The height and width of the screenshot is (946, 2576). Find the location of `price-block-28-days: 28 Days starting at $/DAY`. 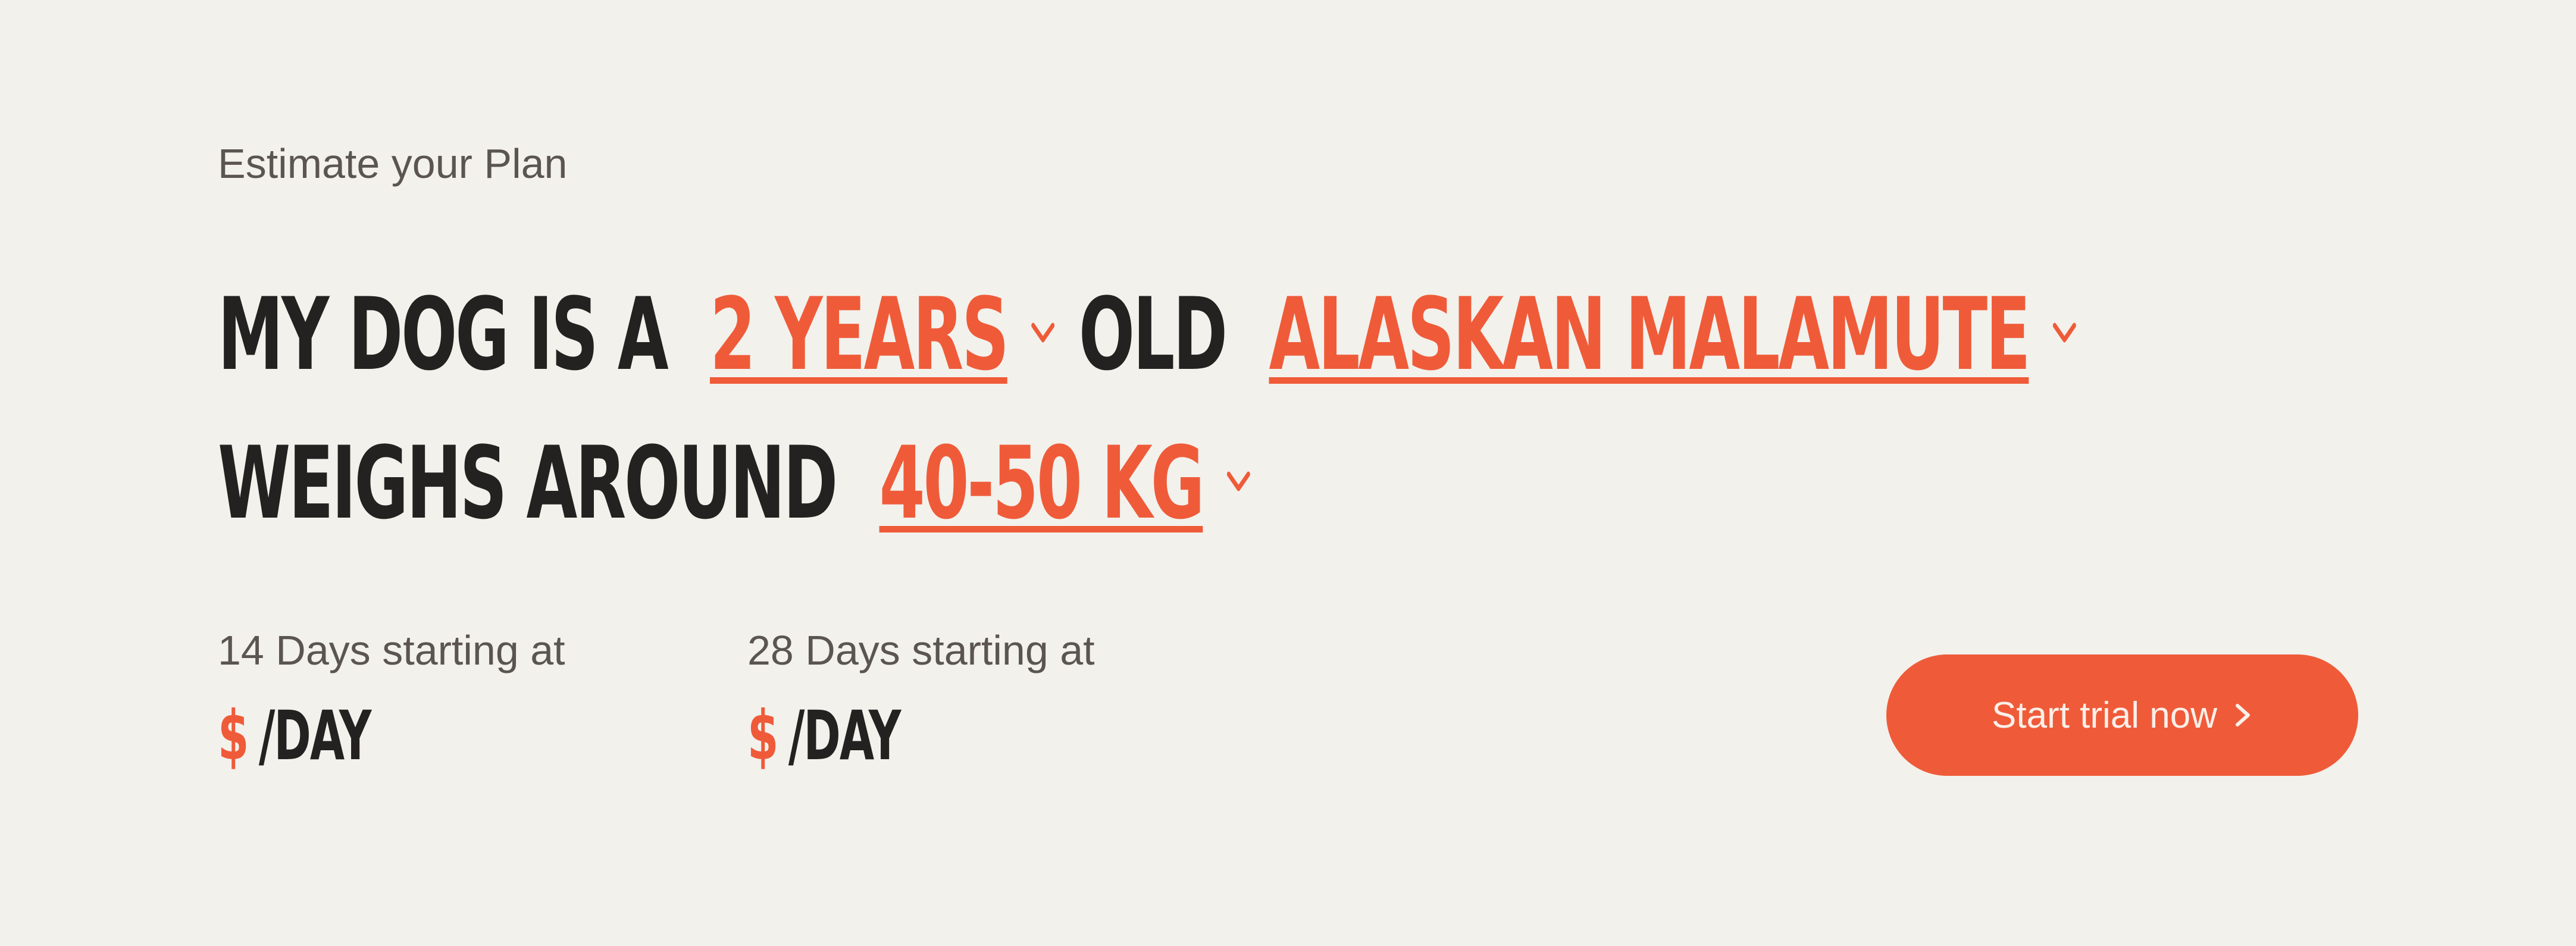

price-block-28-days: 28 Days starting at $/DAY is located at coordinates (921, 699).